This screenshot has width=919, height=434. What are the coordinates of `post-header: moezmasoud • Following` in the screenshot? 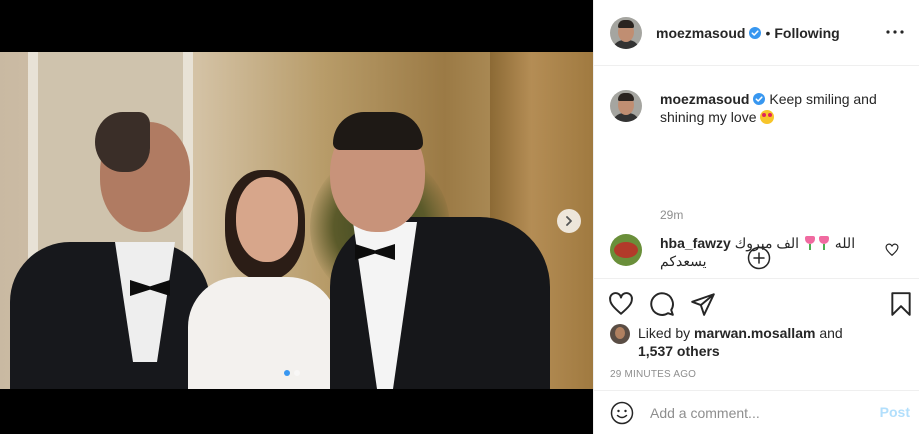 It's located at (756, 33).